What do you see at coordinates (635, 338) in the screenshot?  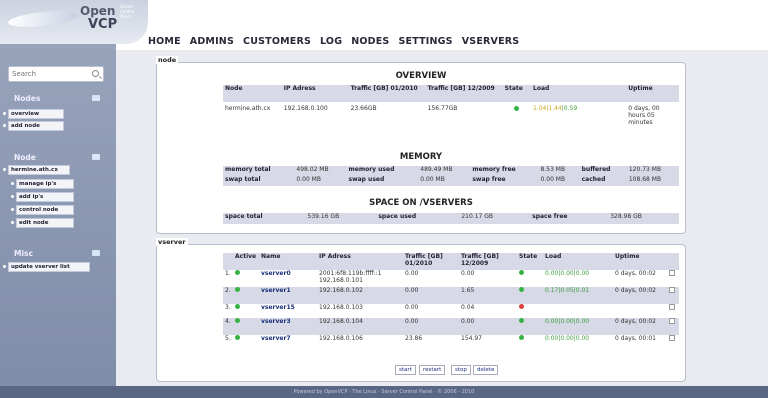 I see `row-uptime: 0 days, 00:01` at bounding box center [635, 338].